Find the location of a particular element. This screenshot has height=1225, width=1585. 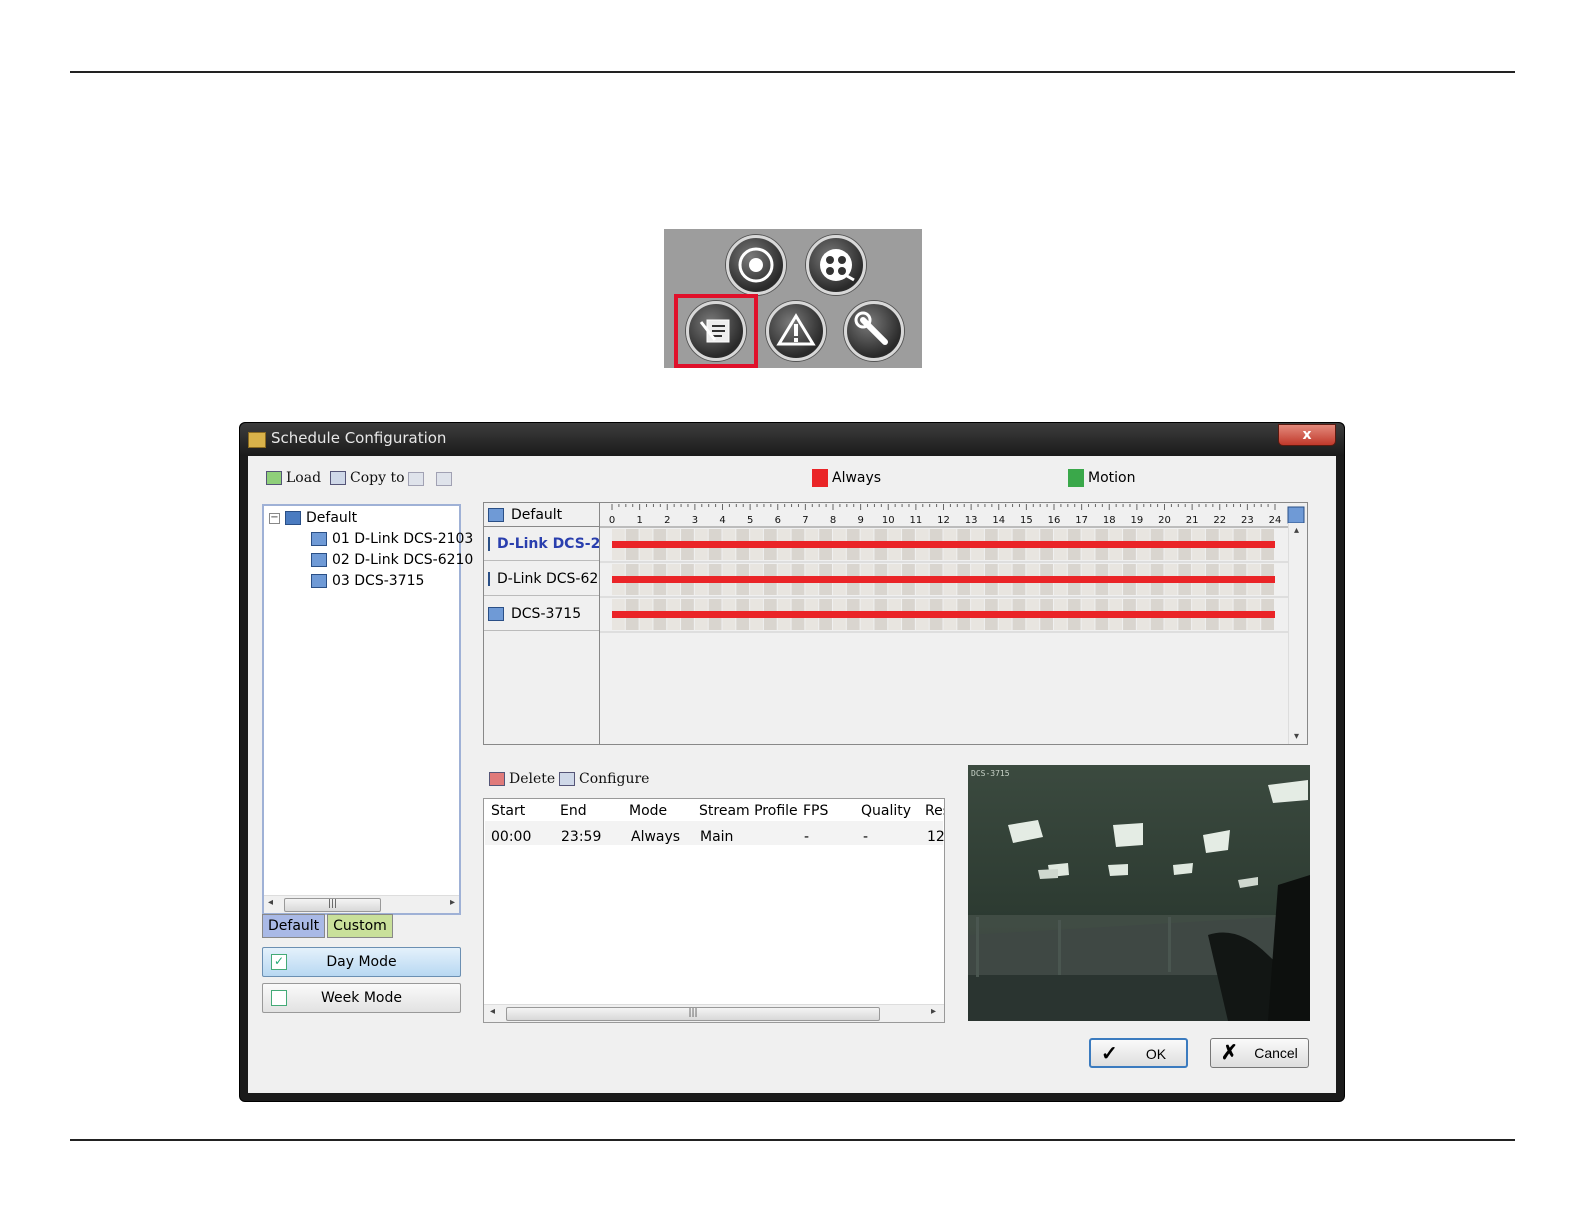

column-header: Start is located at coordinates (508, 811).